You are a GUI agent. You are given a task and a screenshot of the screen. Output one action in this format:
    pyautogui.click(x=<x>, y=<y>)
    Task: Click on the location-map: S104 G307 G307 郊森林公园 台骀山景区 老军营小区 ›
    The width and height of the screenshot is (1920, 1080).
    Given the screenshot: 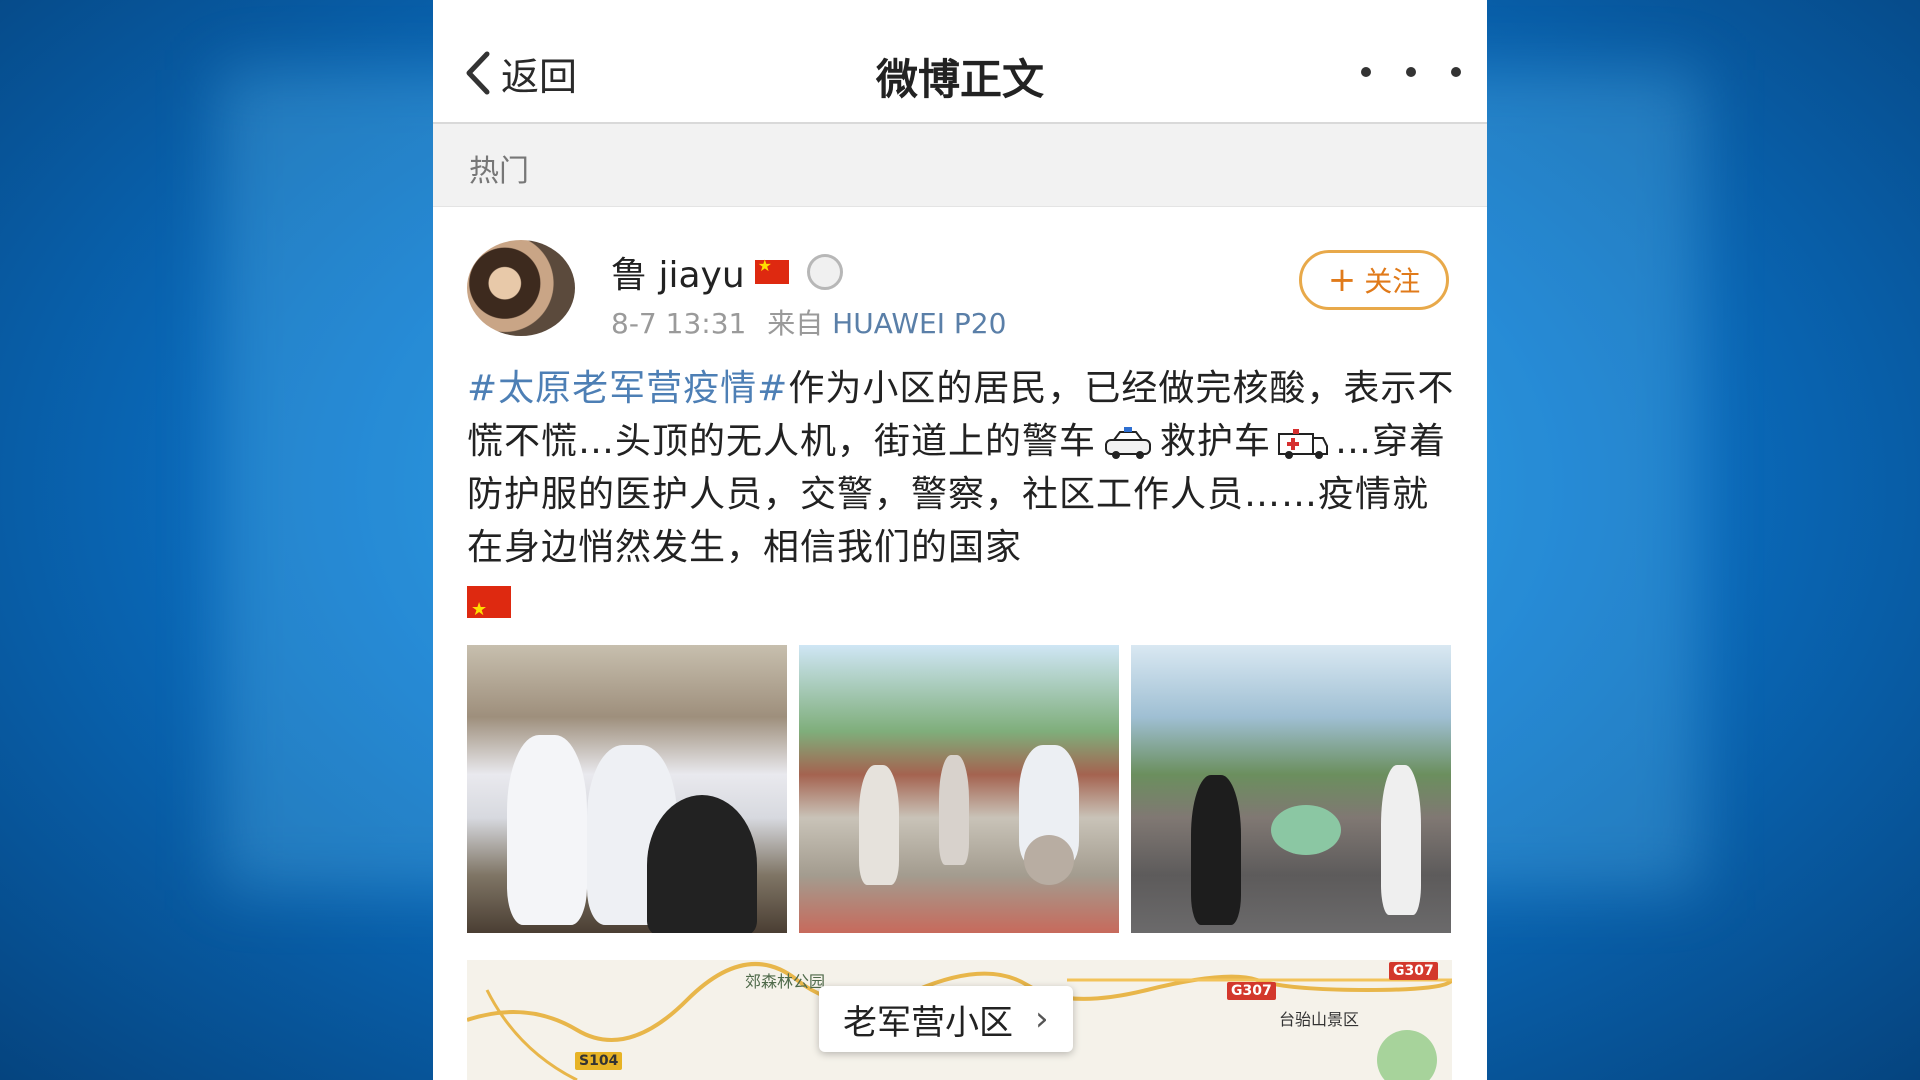 What is the action you would take?
    pyautogui.click(x=959, y=1020)
    